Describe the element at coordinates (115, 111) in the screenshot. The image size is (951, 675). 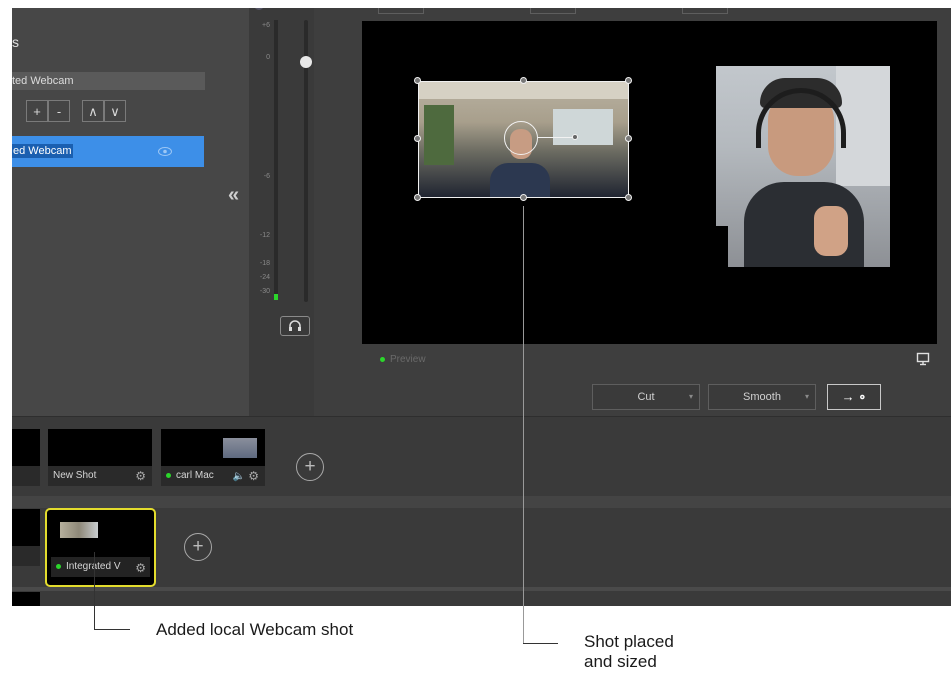
I see `move-down-button: ∨` at that location.